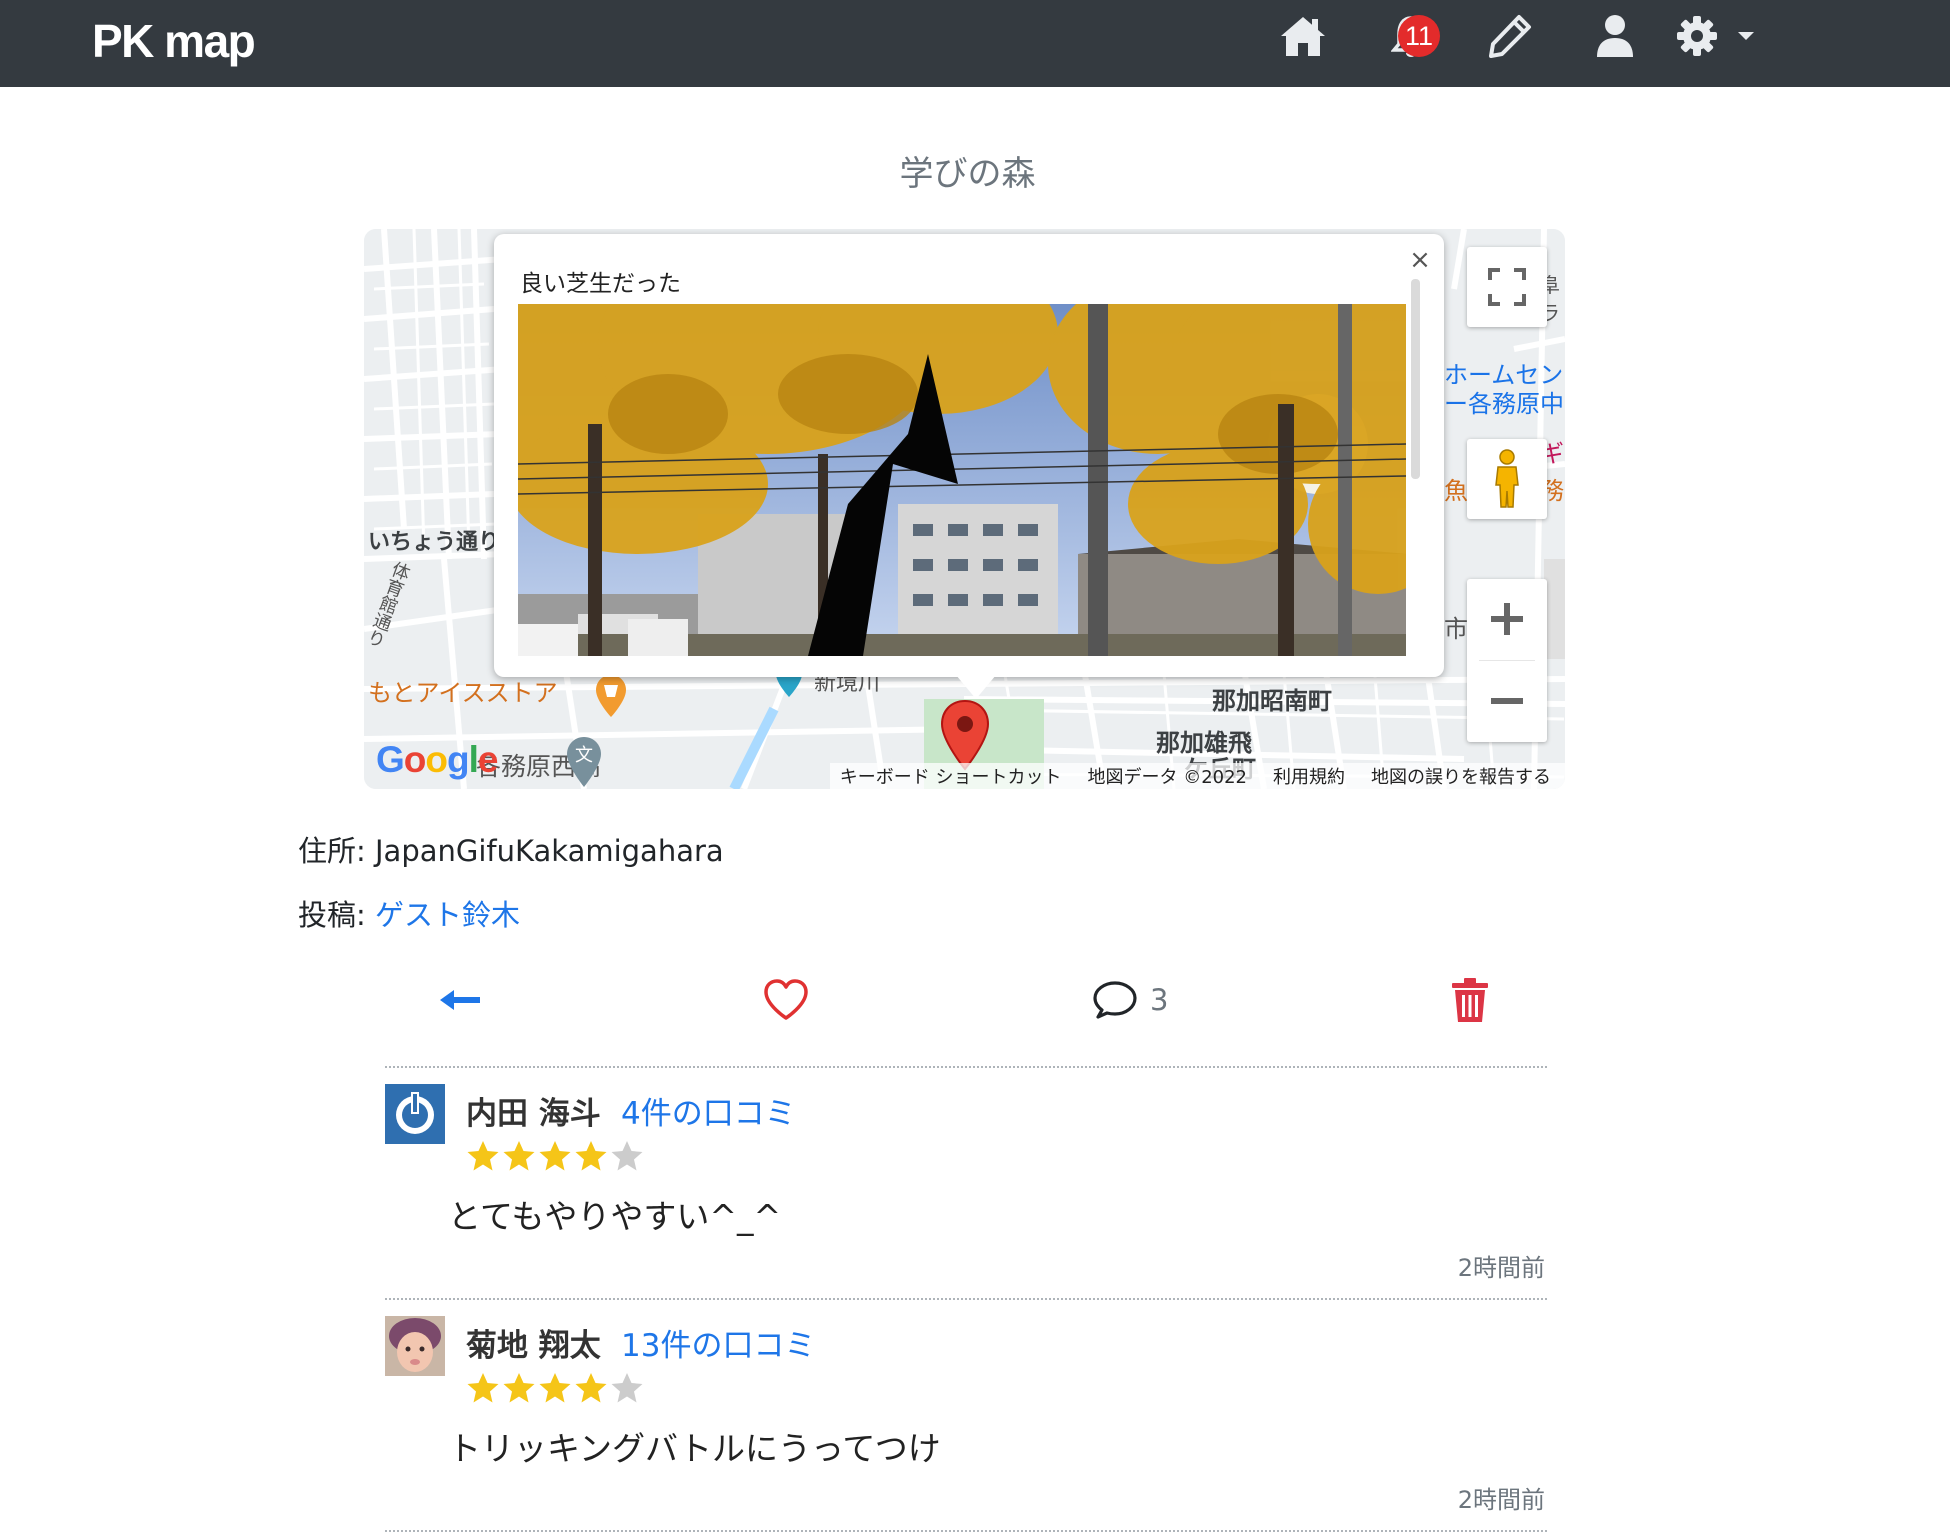 Image resolution: width=1950 pixels, height=1534 pixels. What do you see at coordinates (1456, 491) in the screenshot?
I see `map-label-right5: 魚` at bounding box center [1456, 491].